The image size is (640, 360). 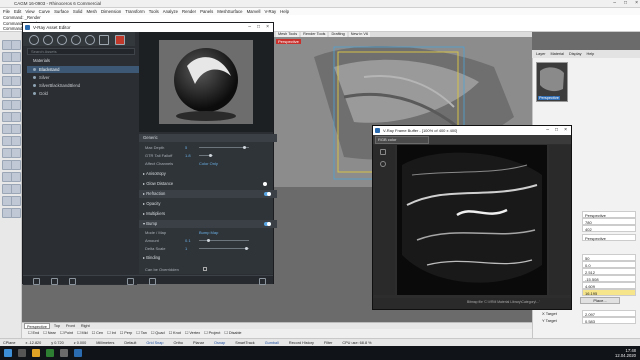 I want to click on copy-tool-icon, so click(x=16, y=141).